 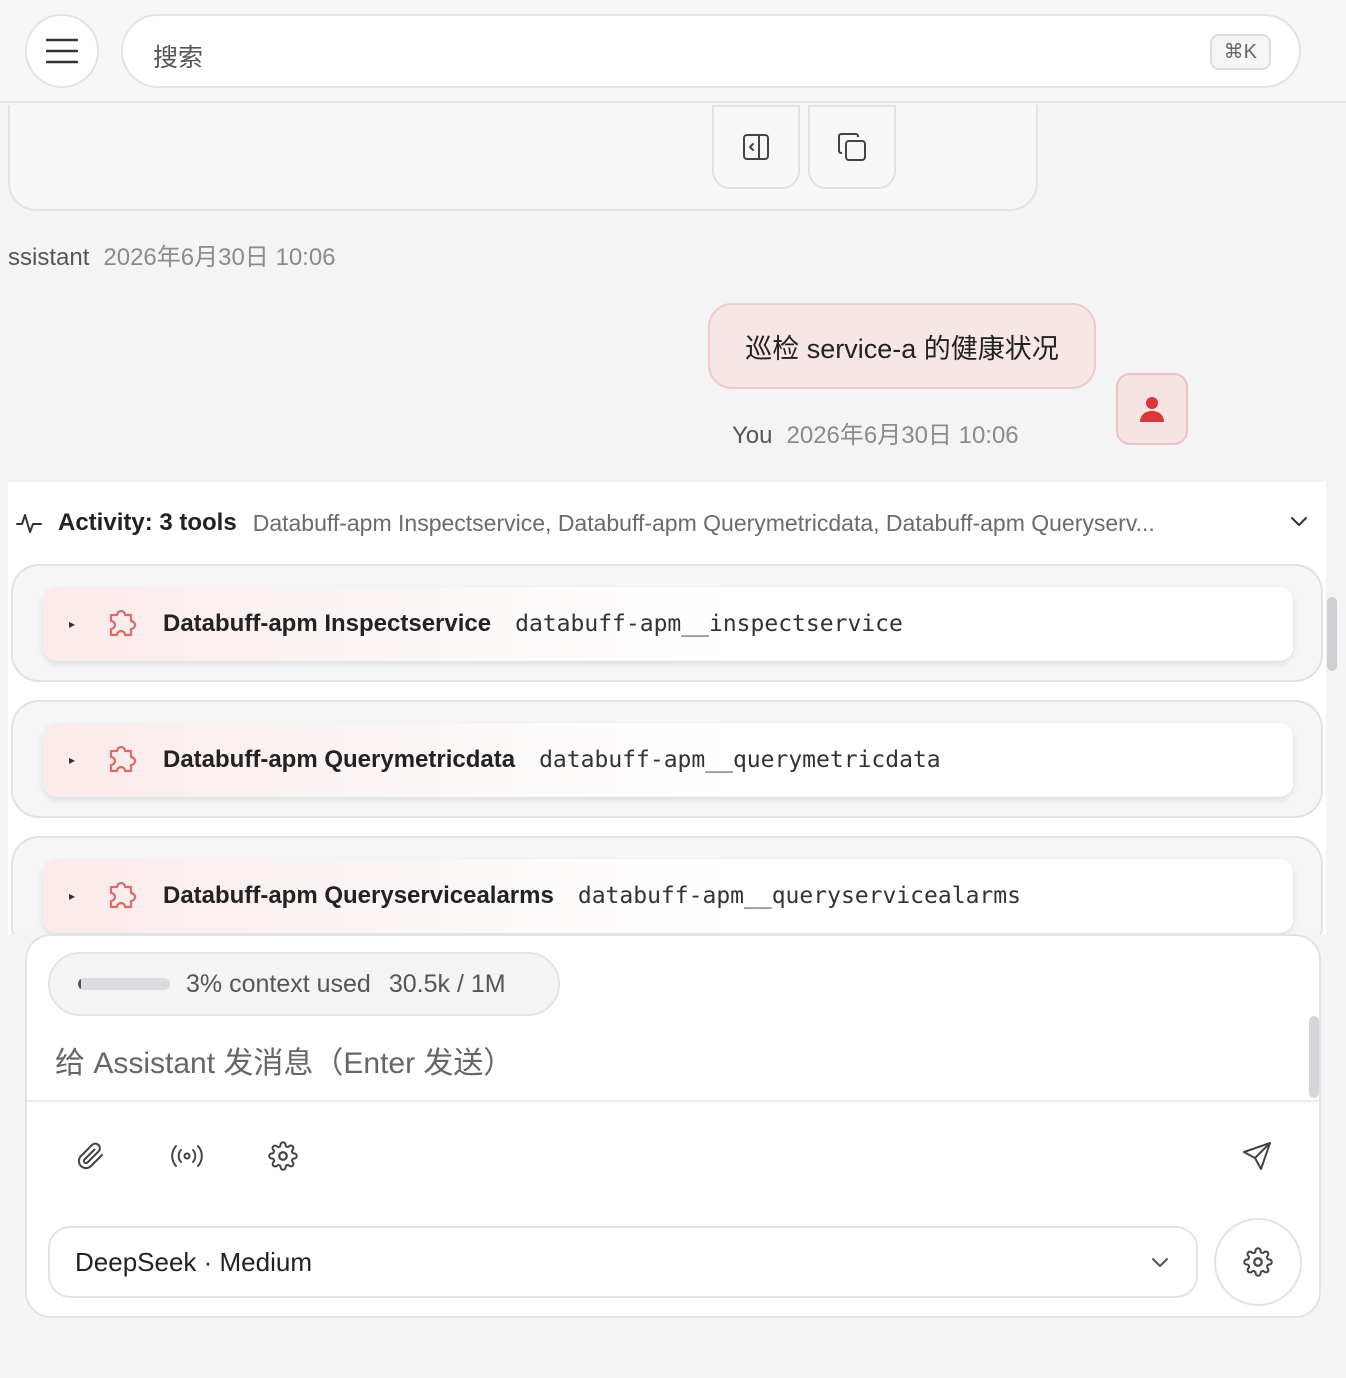 I want to click on context-usage-pill: 3% context used 30.5k / 1M, so click(x=304, y=984).